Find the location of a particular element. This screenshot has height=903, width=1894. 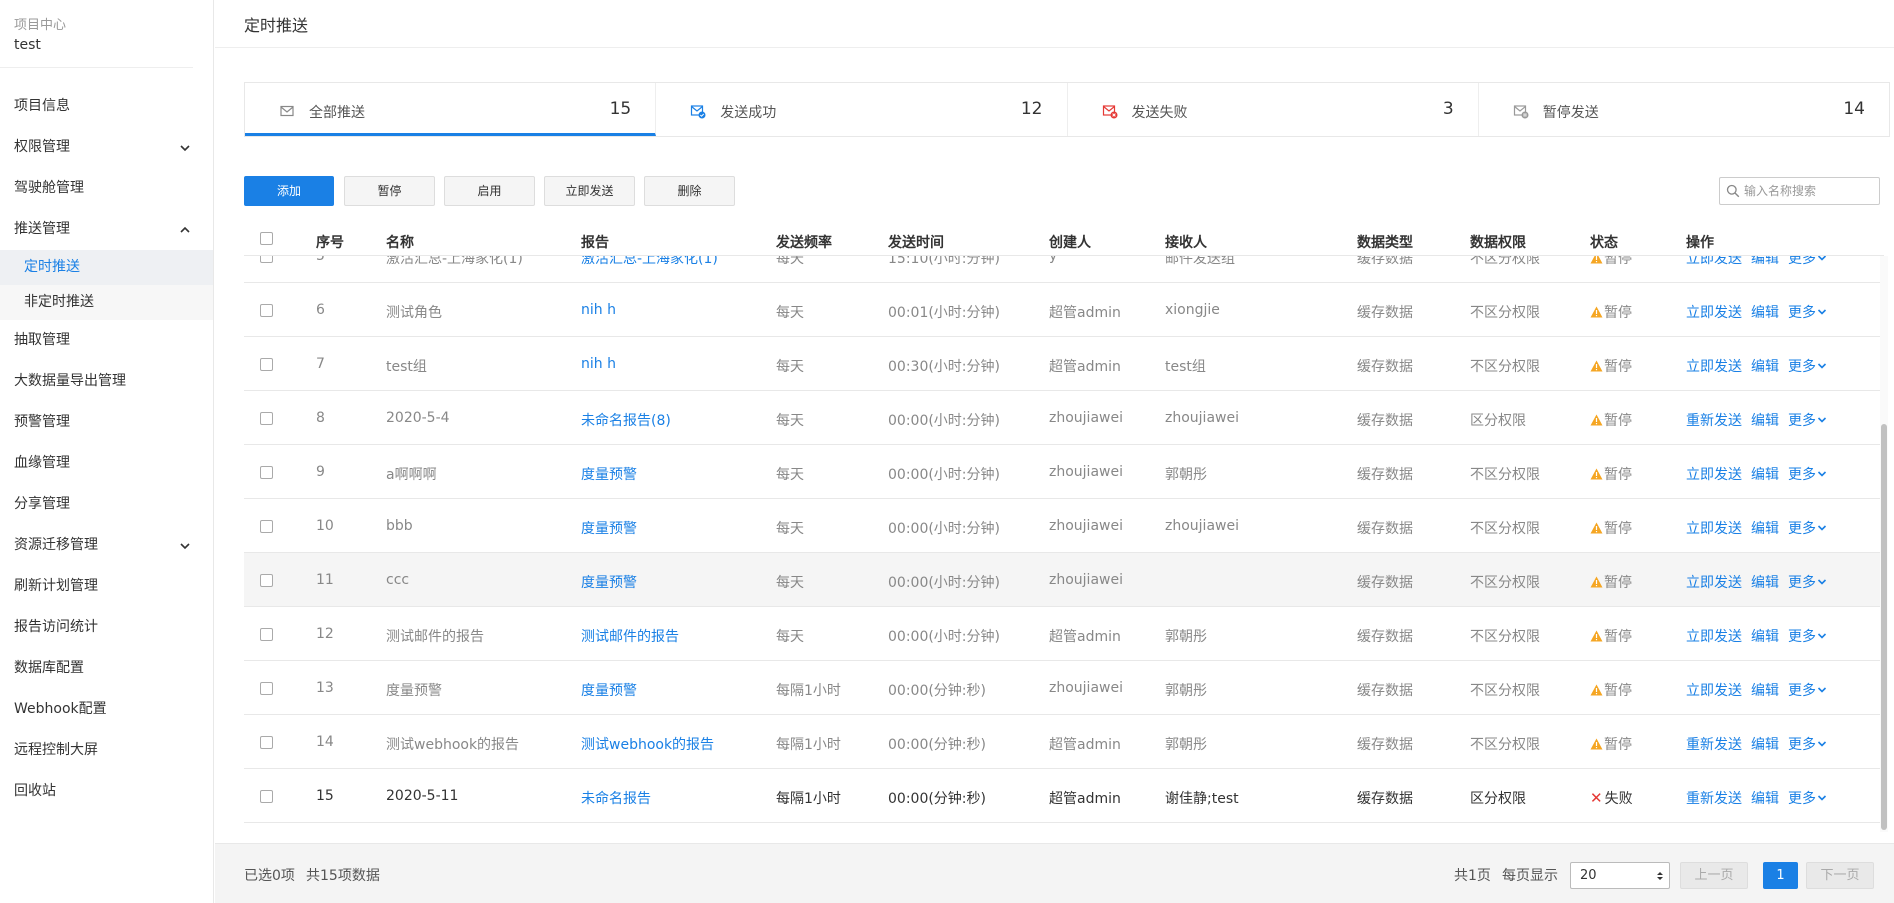

prev-page-button: 上一页 is located at coordinates (1714, 875).